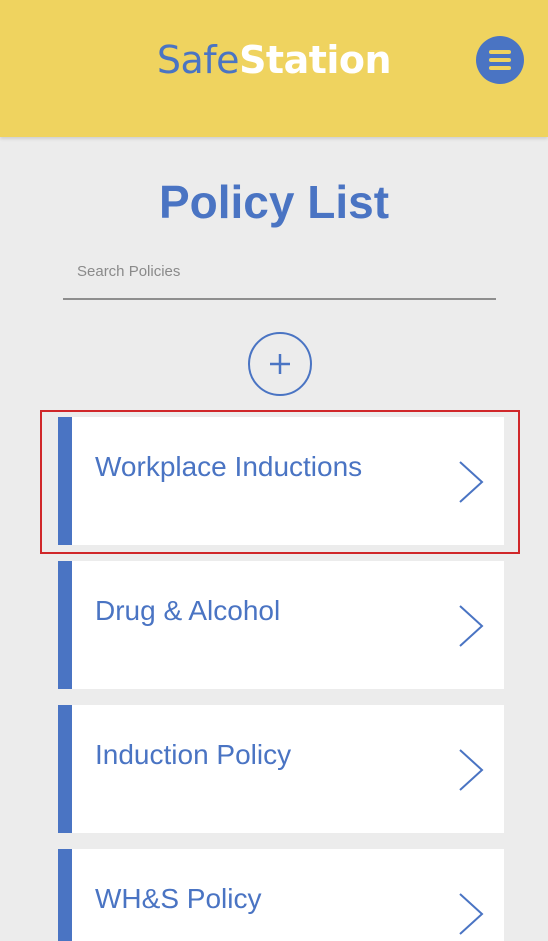  I want to click on add-policy-button, so click(280, 364).